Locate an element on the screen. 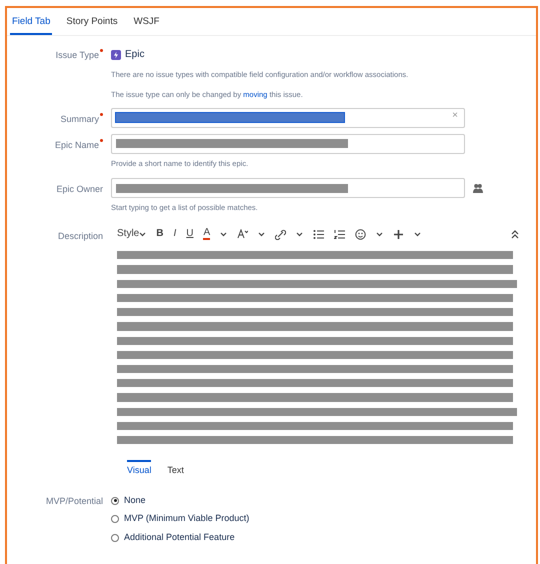  epic-name-field is located at coordinates (288, 144).